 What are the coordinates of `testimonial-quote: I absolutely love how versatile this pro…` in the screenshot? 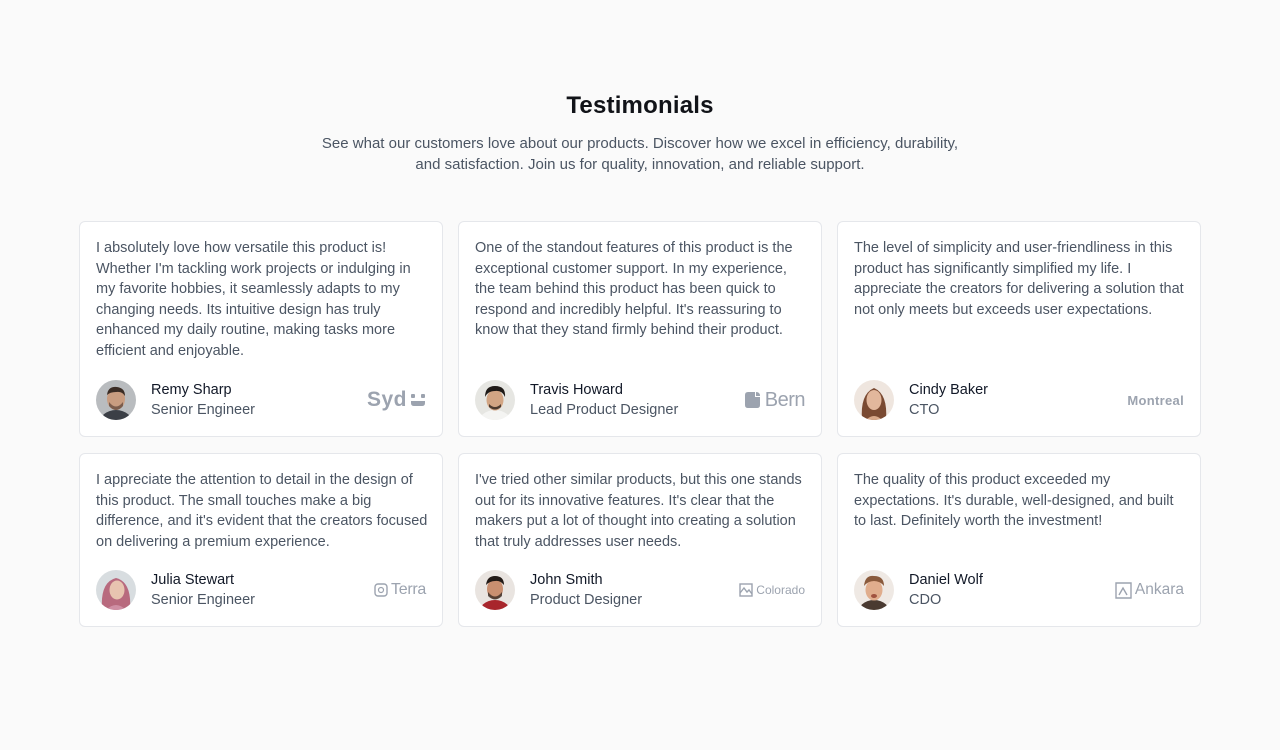 It's located at (253, 299).